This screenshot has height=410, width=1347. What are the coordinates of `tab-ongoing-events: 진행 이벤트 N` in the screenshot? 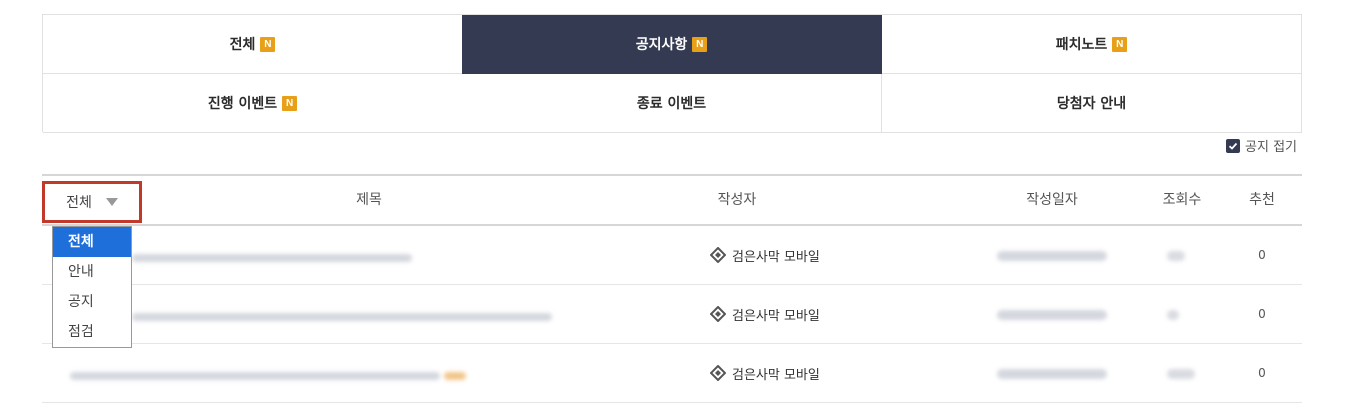 It's located at (253, 103).